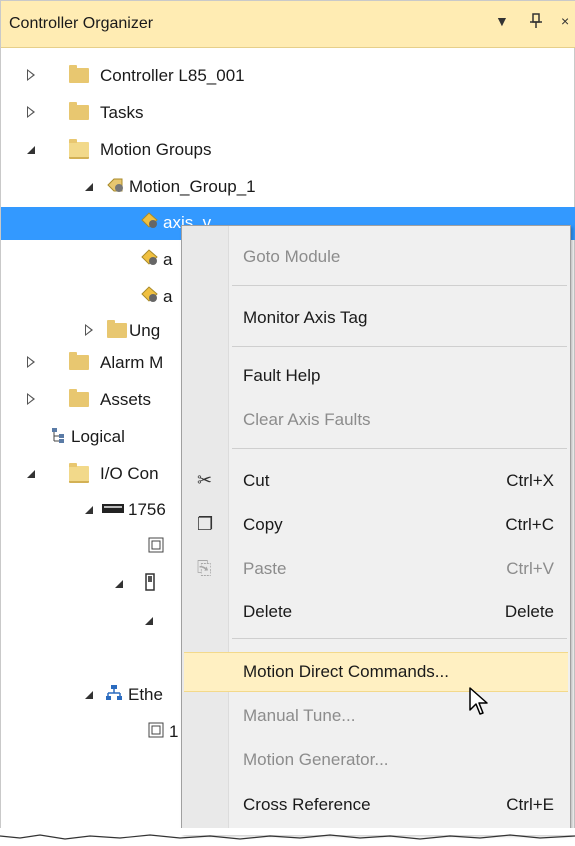  I want to click on tree-item-label: Logical, so click(98, 436).